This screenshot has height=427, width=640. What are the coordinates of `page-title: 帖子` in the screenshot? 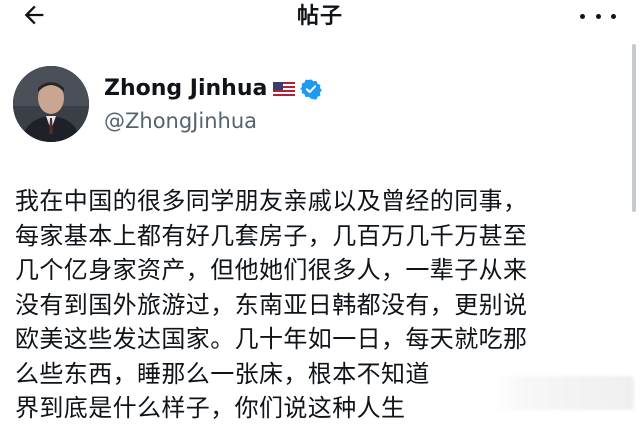 It's located at (319, 16).